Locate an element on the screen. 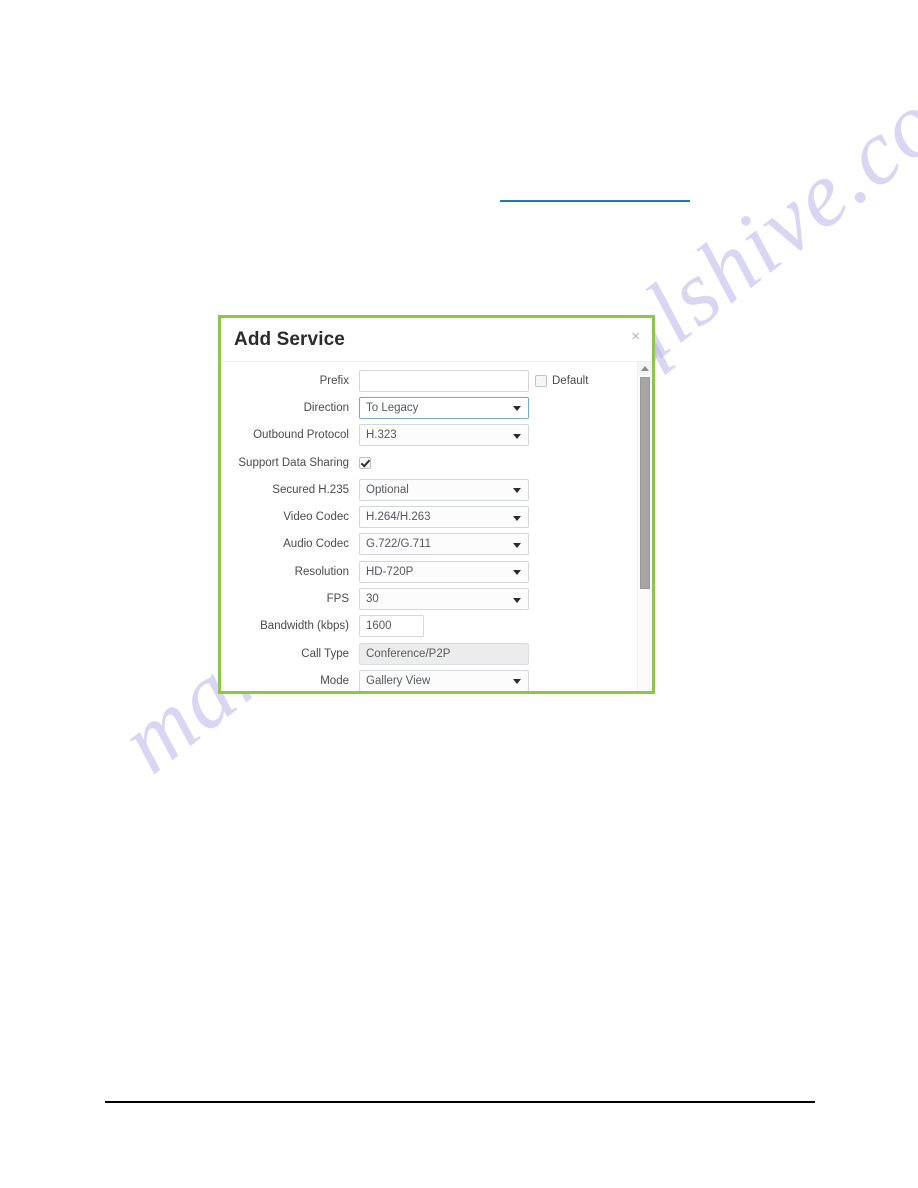 Image resolution: width=918 pixels, height=1188 pixels. footer-rule is located at coordinates (460, 1102).